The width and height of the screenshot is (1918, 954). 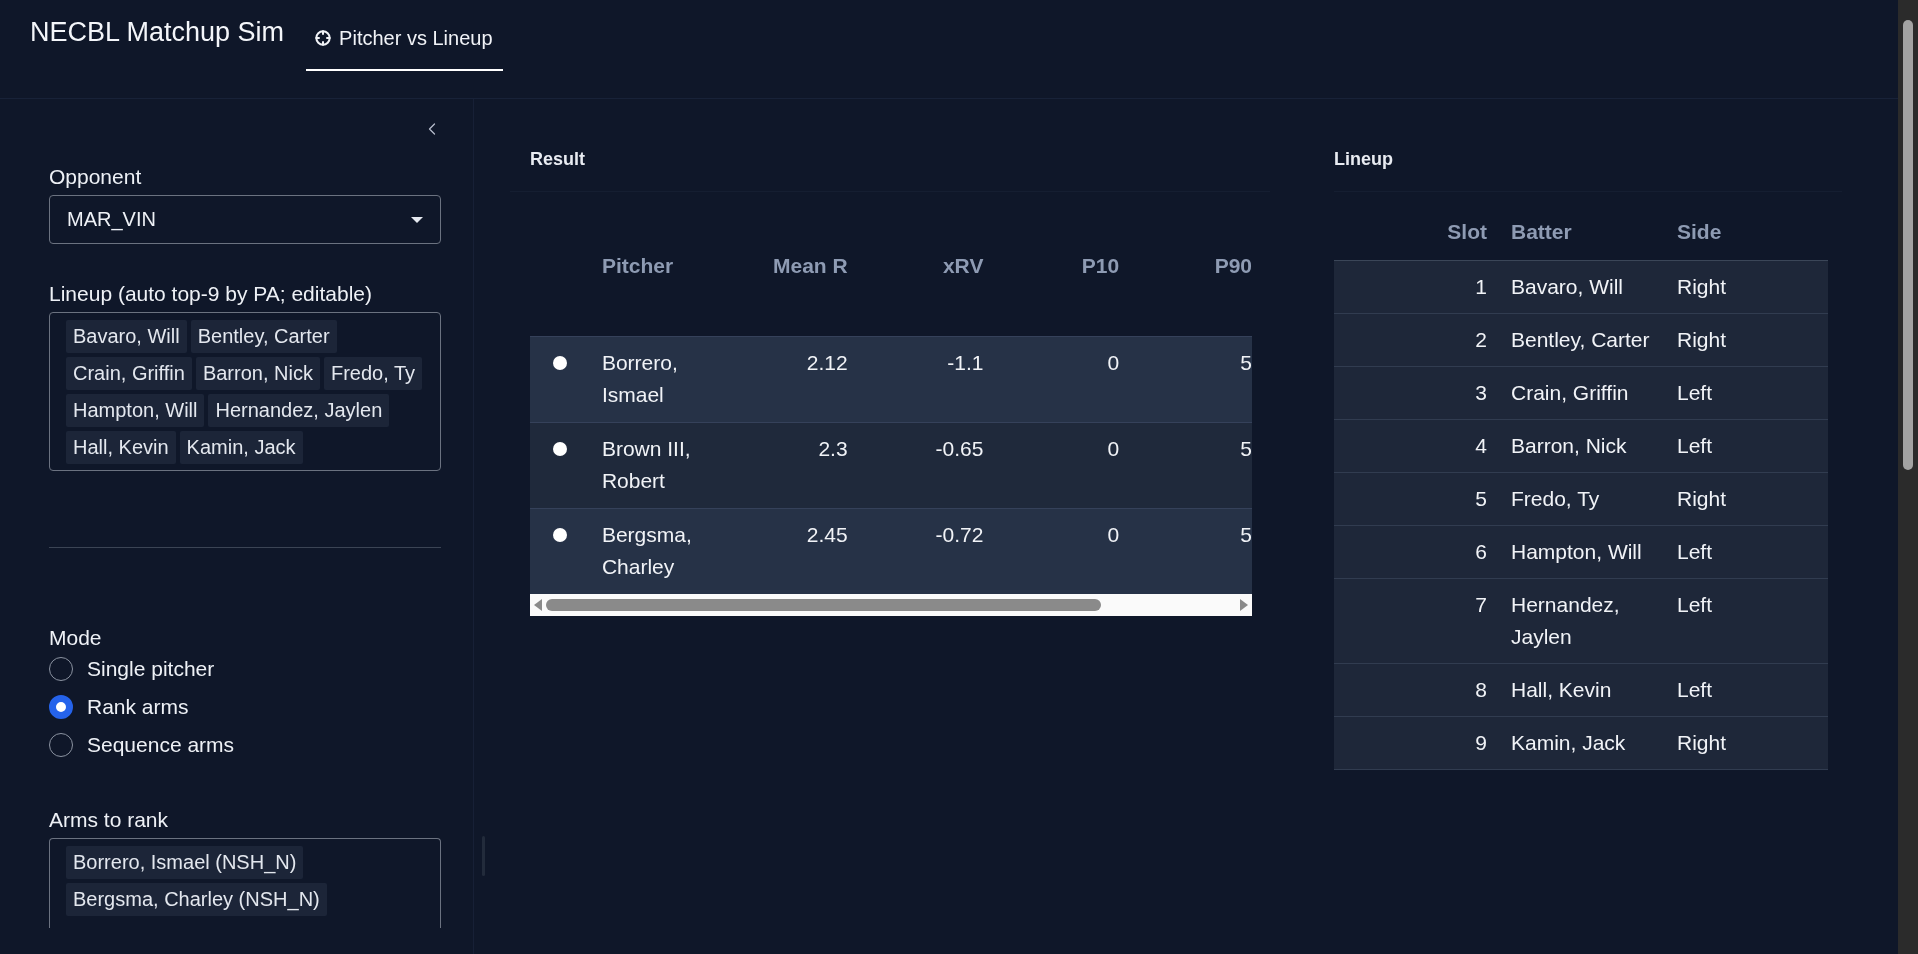 I want to click on batter-tag: Bavaro, Will, so click(x=126, y=336).